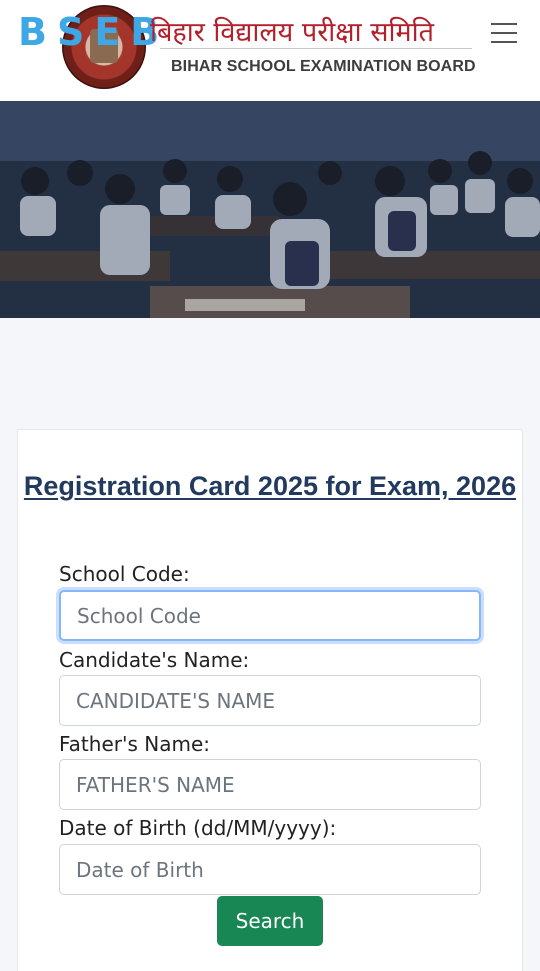  What do you see at coordinates (134, 744) in the screenshot?
I see `father-name-label: Father's Name:` at bounding box center [134, 744].